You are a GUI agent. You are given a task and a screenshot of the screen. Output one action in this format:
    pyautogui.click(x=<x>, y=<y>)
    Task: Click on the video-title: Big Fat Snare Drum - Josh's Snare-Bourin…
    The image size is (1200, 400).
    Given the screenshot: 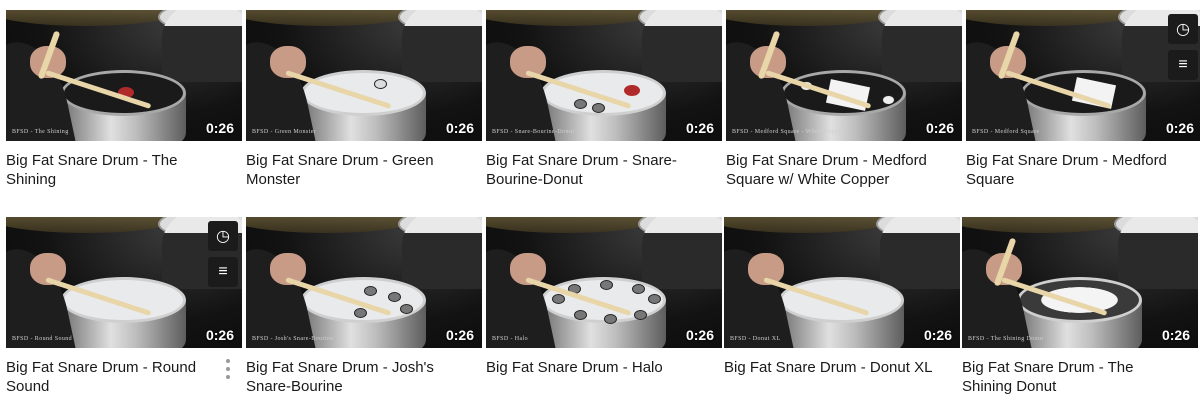 What is the action you would take?
    pyautogui.click(x=351, y=377)
    